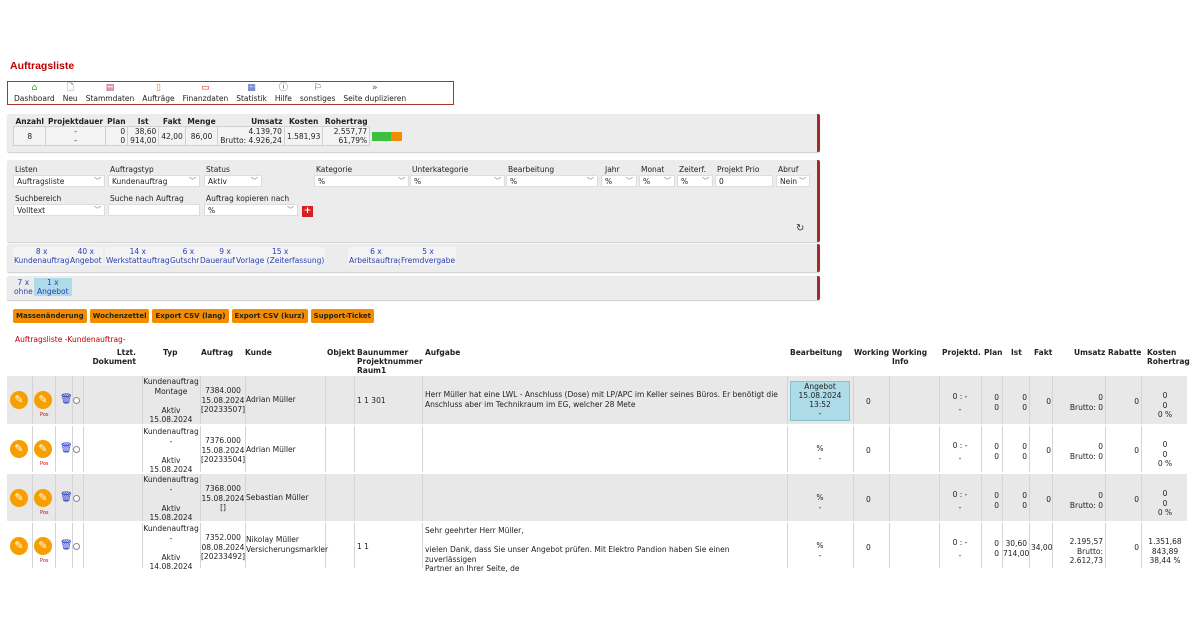  I want to click on zeiterf-select: % ﹀, so click(695, 181).